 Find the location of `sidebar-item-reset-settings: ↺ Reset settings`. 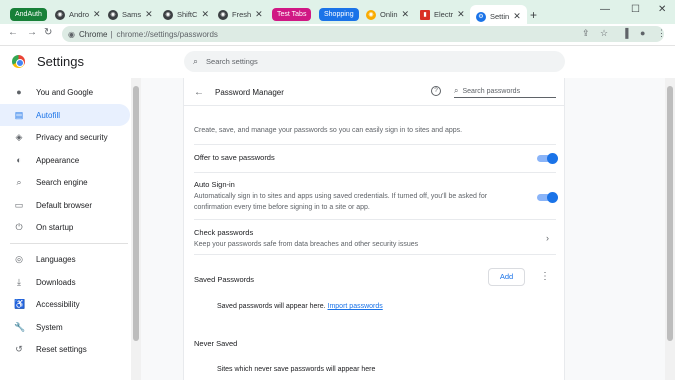

sidebar-item-reset-settings: ↺ Reset settings is located at coordinates (65, 349).